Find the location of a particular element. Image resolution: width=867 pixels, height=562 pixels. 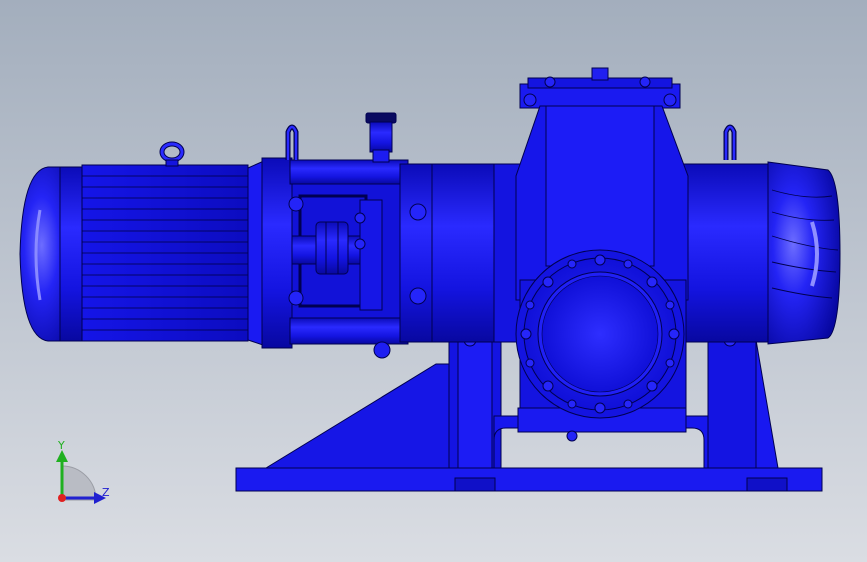

base-plate is located at coordinates (529, 479).